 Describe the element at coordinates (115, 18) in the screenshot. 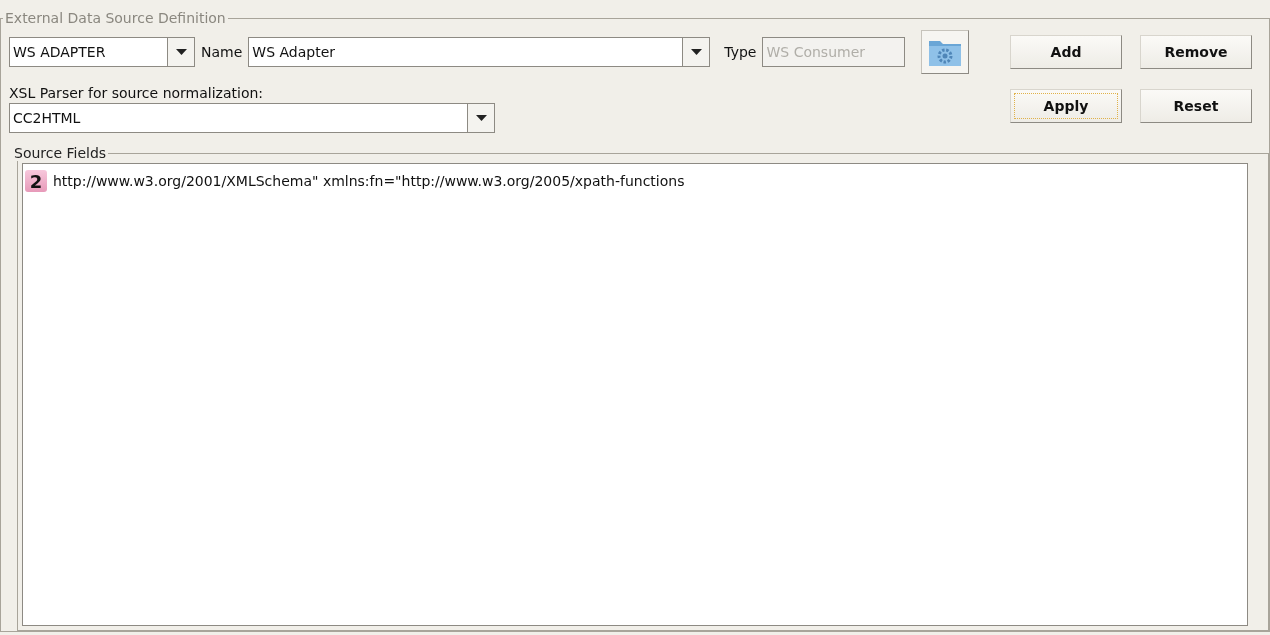

I see `panel-title: External Data Source Definition` at that location.